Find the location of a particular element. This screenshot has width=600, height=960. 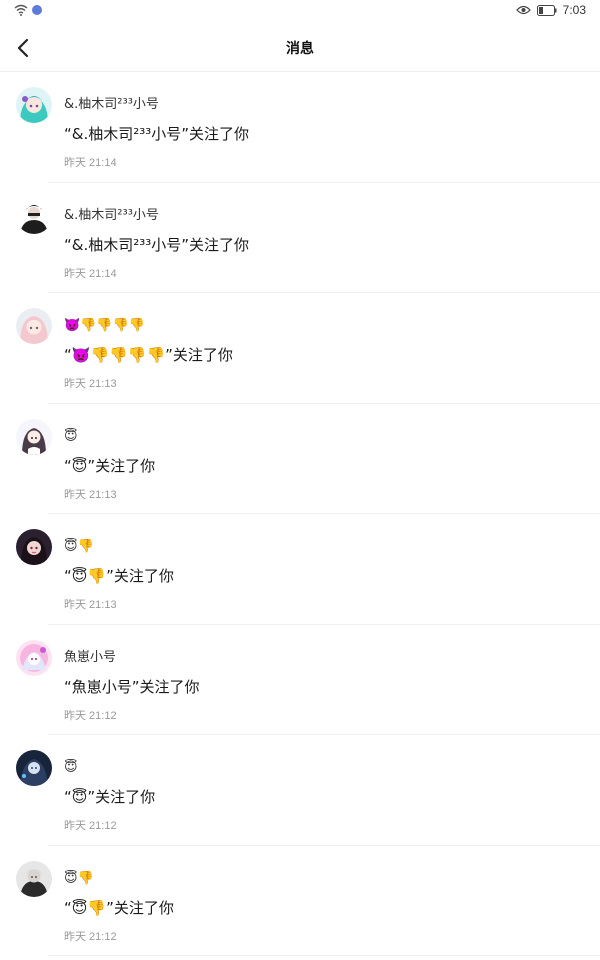

sender-name: 魚崽小号 is located at coordinates (90, 657).